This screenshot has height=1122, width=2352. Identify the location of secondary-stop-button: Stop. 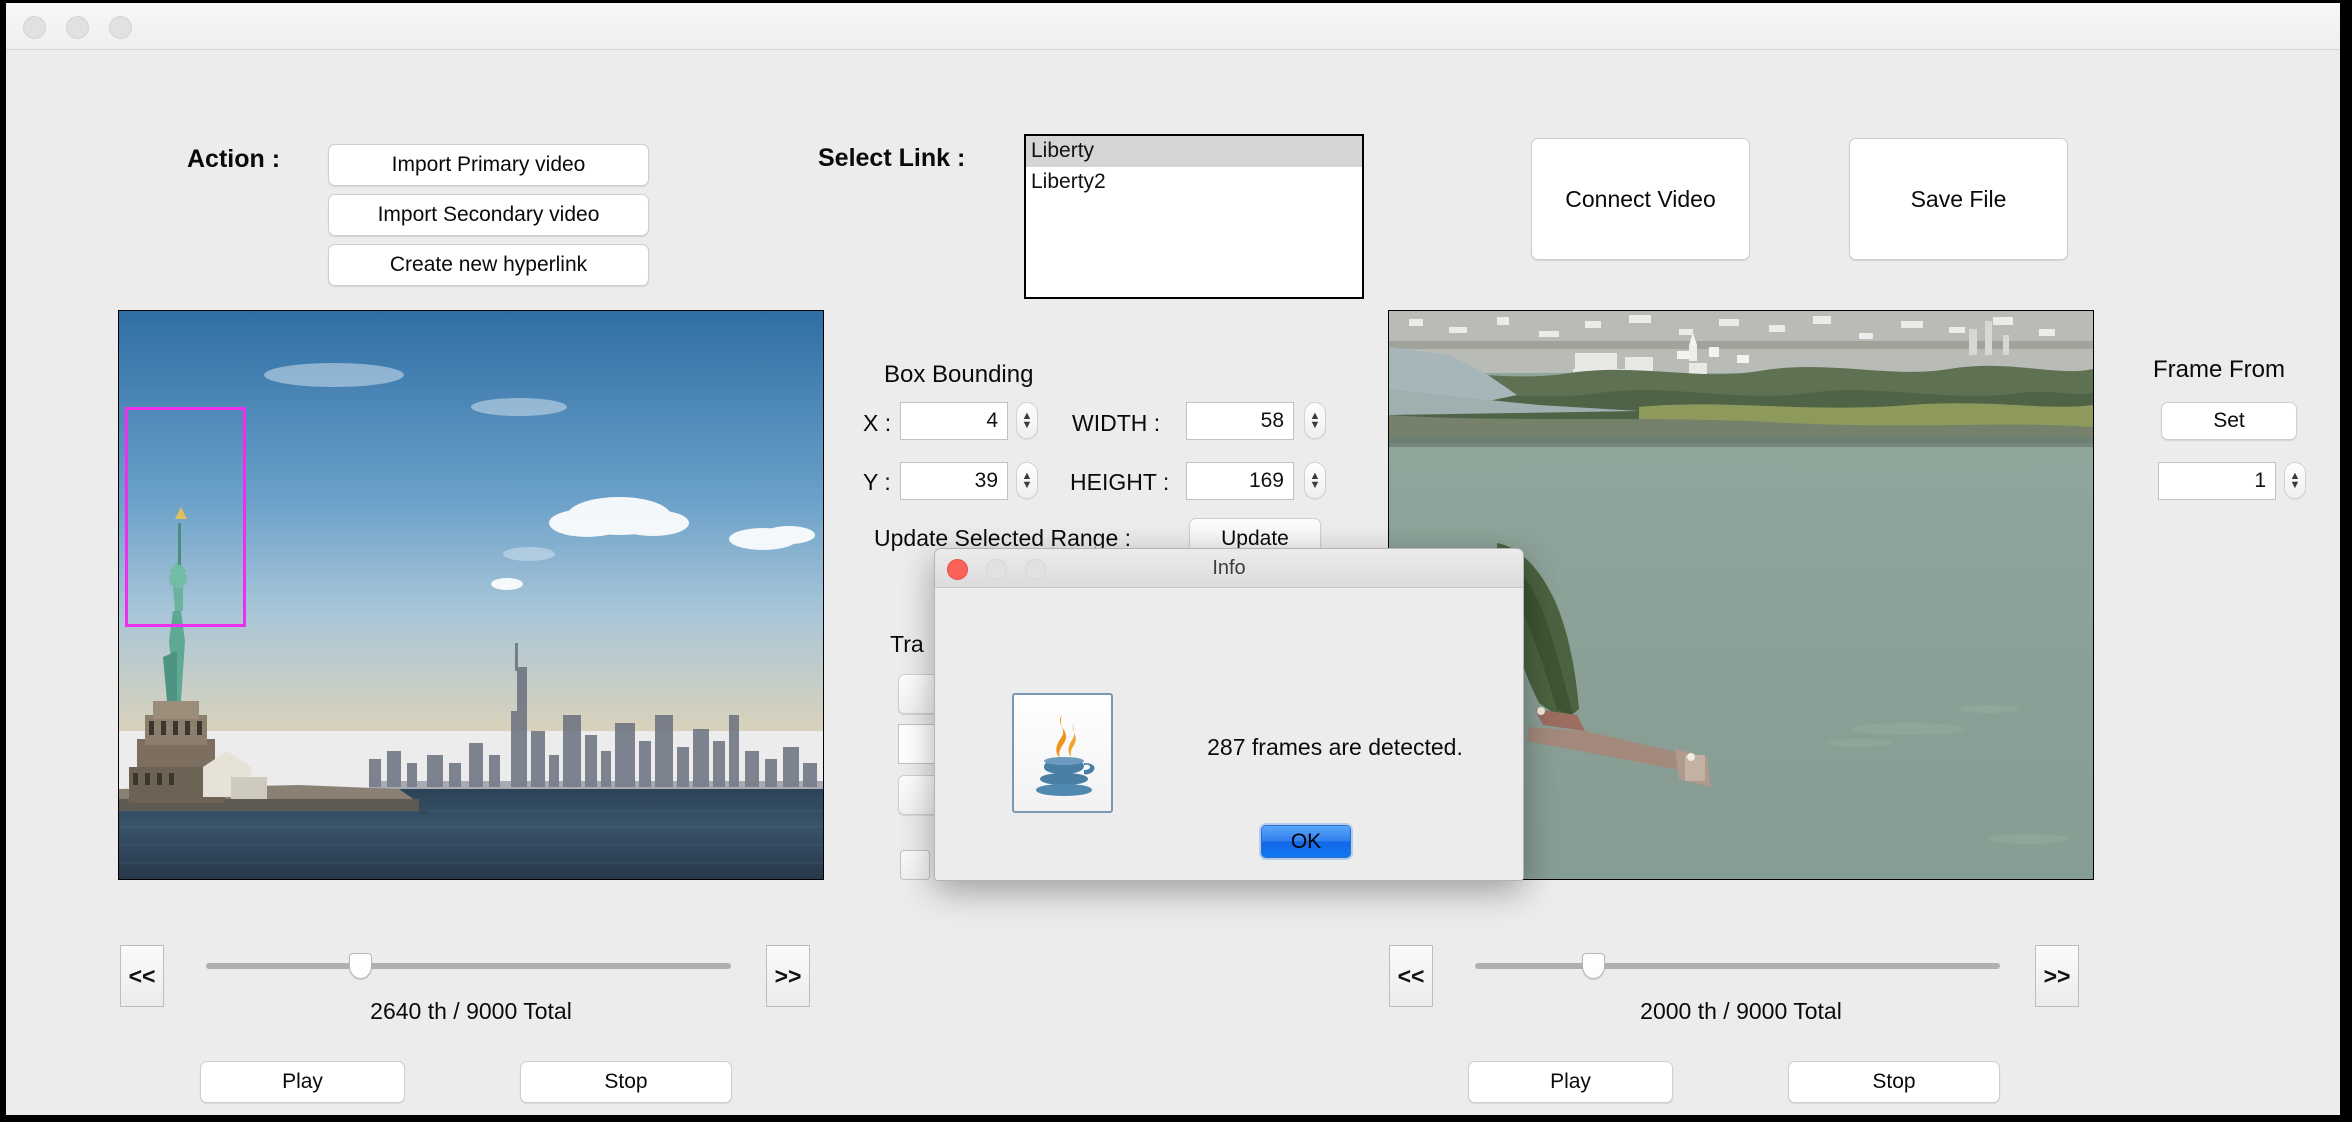
(1894, 1082).